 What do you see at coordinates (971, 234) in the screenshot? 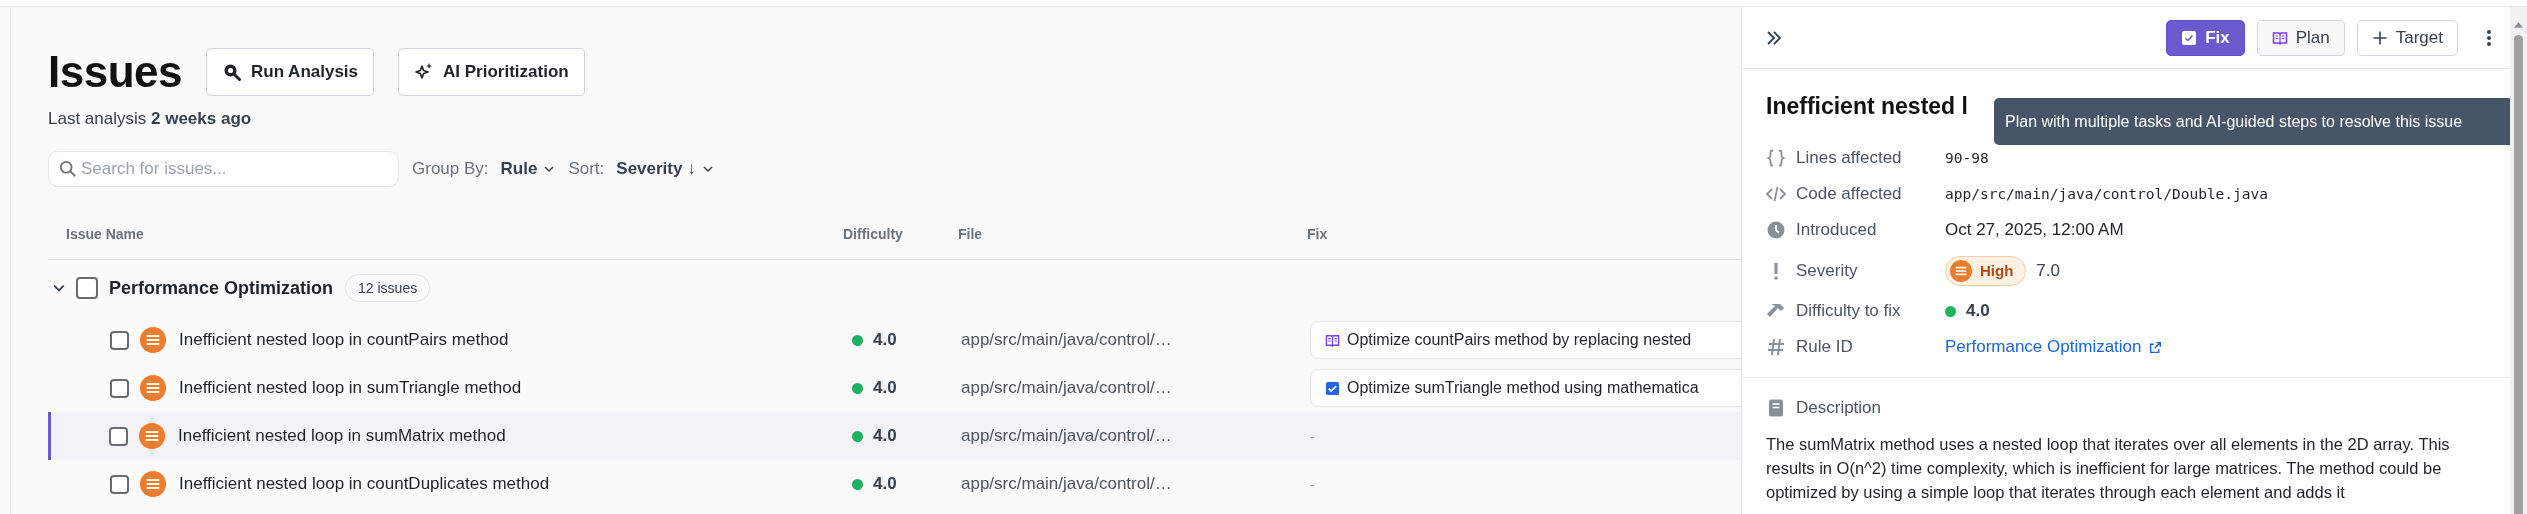
I see `column-header: File` at bounding box center [971, 234].